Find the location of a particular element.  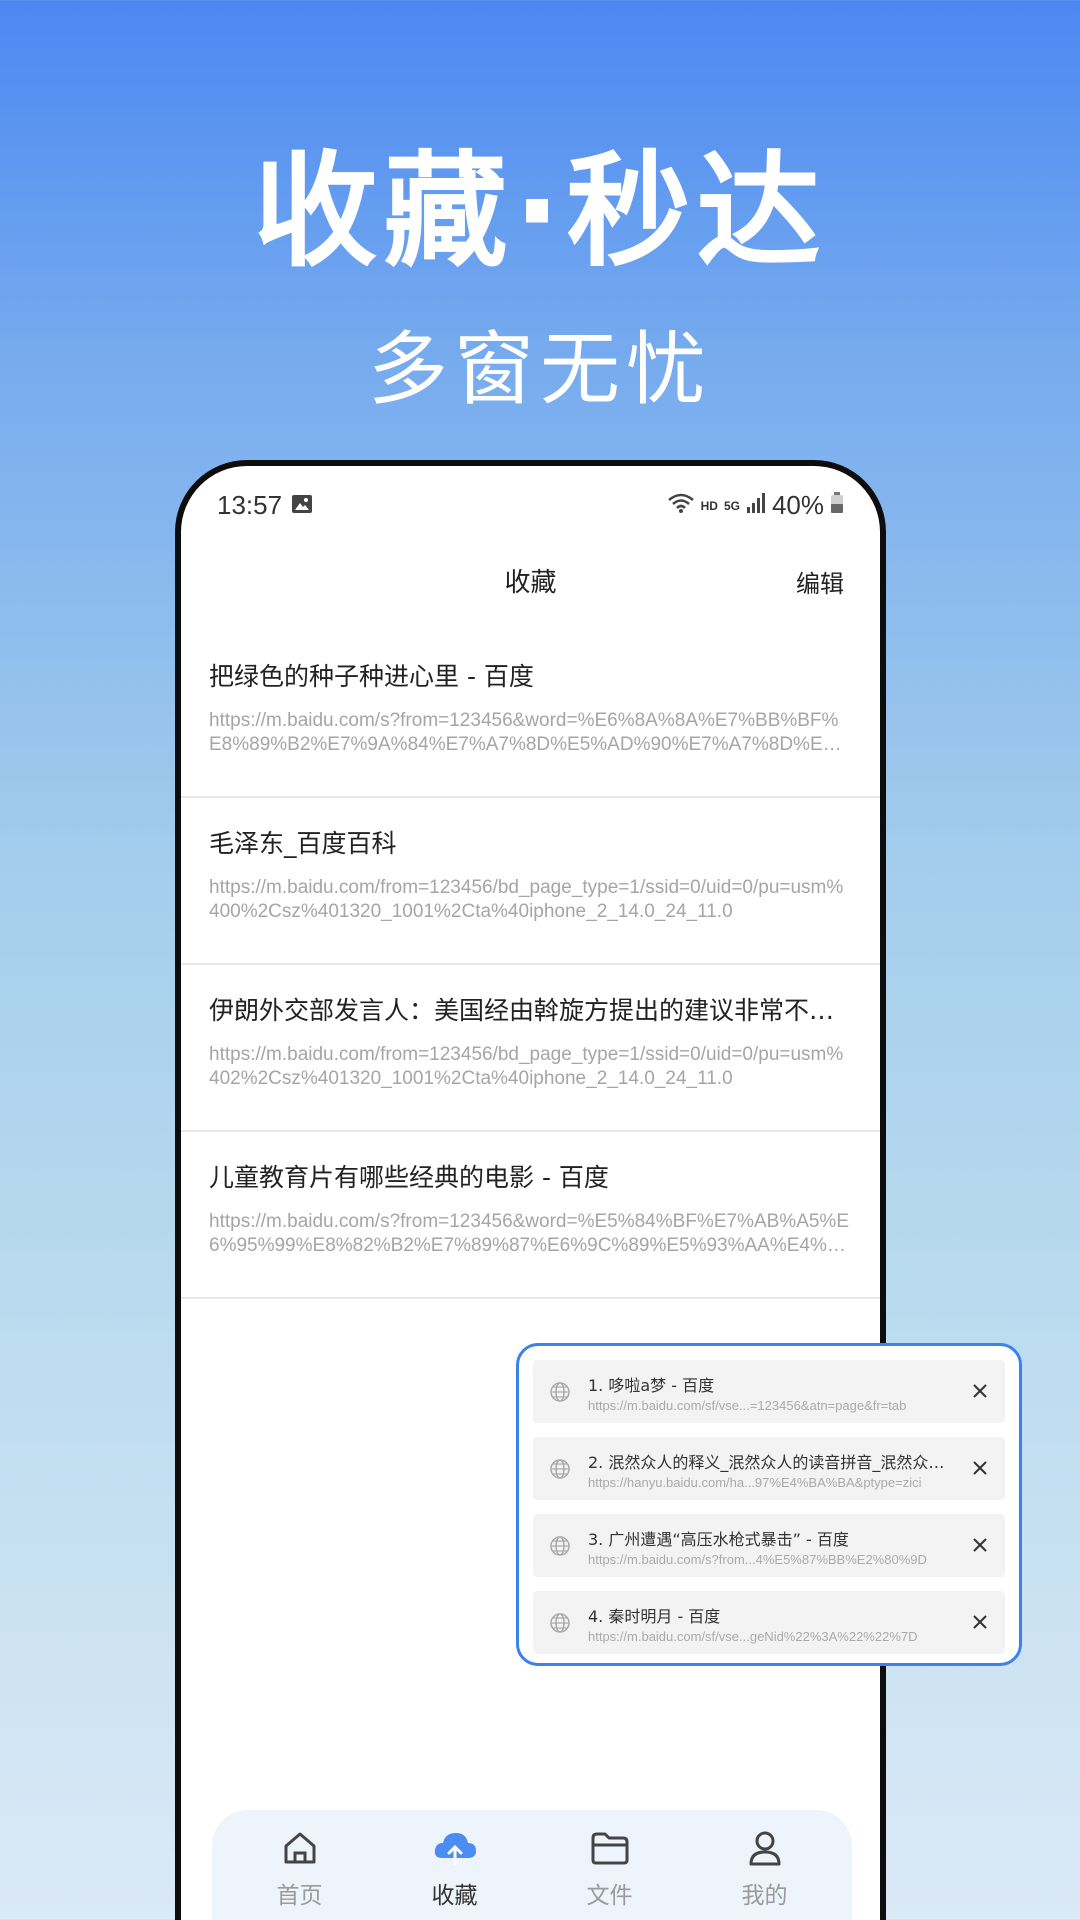

tab-favorites: 收藏 is located at coordinates (455, 1865).